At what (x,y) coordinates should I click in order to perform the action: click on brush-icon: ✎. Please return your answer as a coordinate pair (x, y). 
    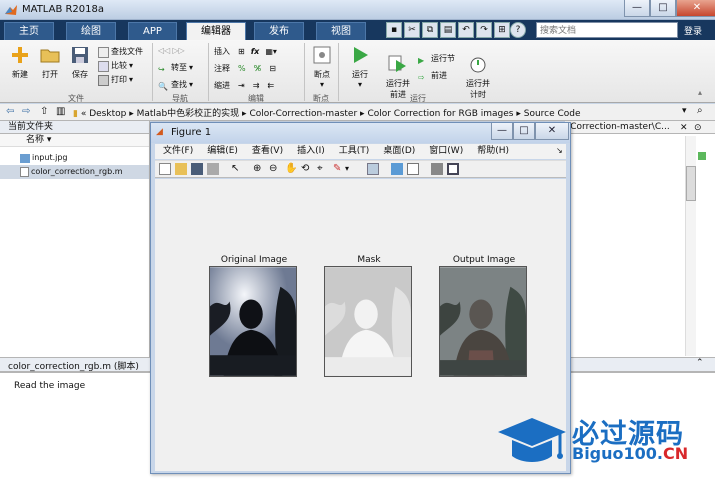
    Looking at the image, I should click on (339, 169).